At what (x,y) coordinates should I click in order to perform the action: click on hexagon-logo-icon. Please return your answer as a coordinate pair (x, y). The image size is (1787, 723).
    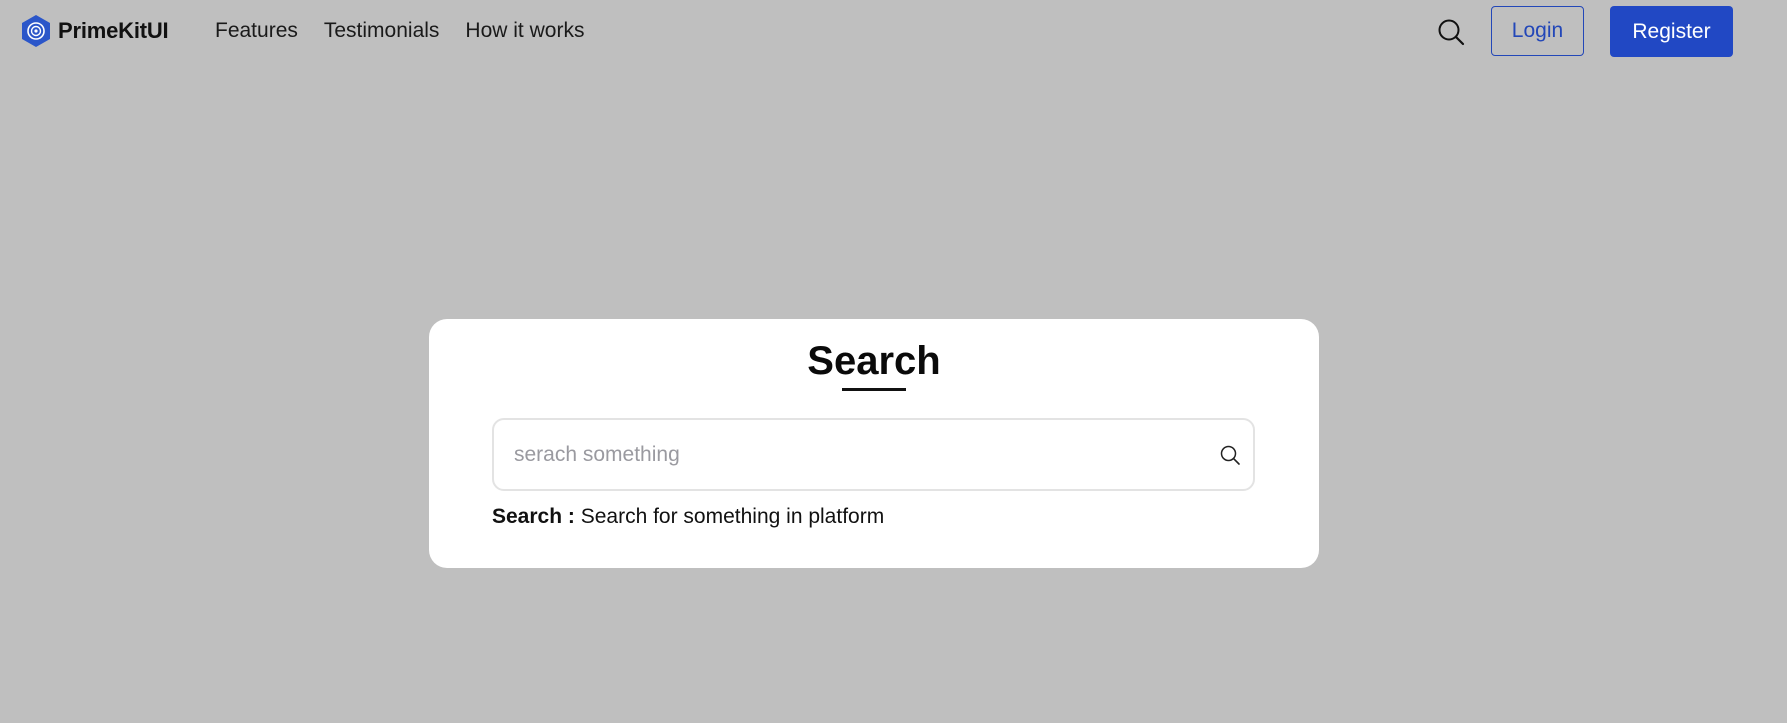
    Looking at the image, I should click on (36, 31).